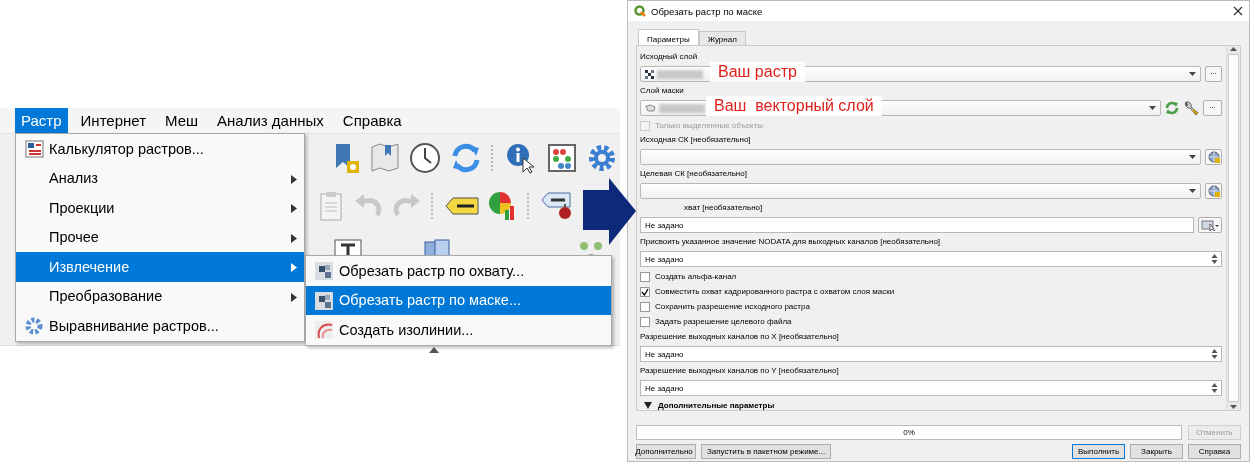 This screenshot has height=466, width=1255. Describe the element at coordinates (270, 120) in the screenshot. I see `menu-item: Анализ данных` at that location.